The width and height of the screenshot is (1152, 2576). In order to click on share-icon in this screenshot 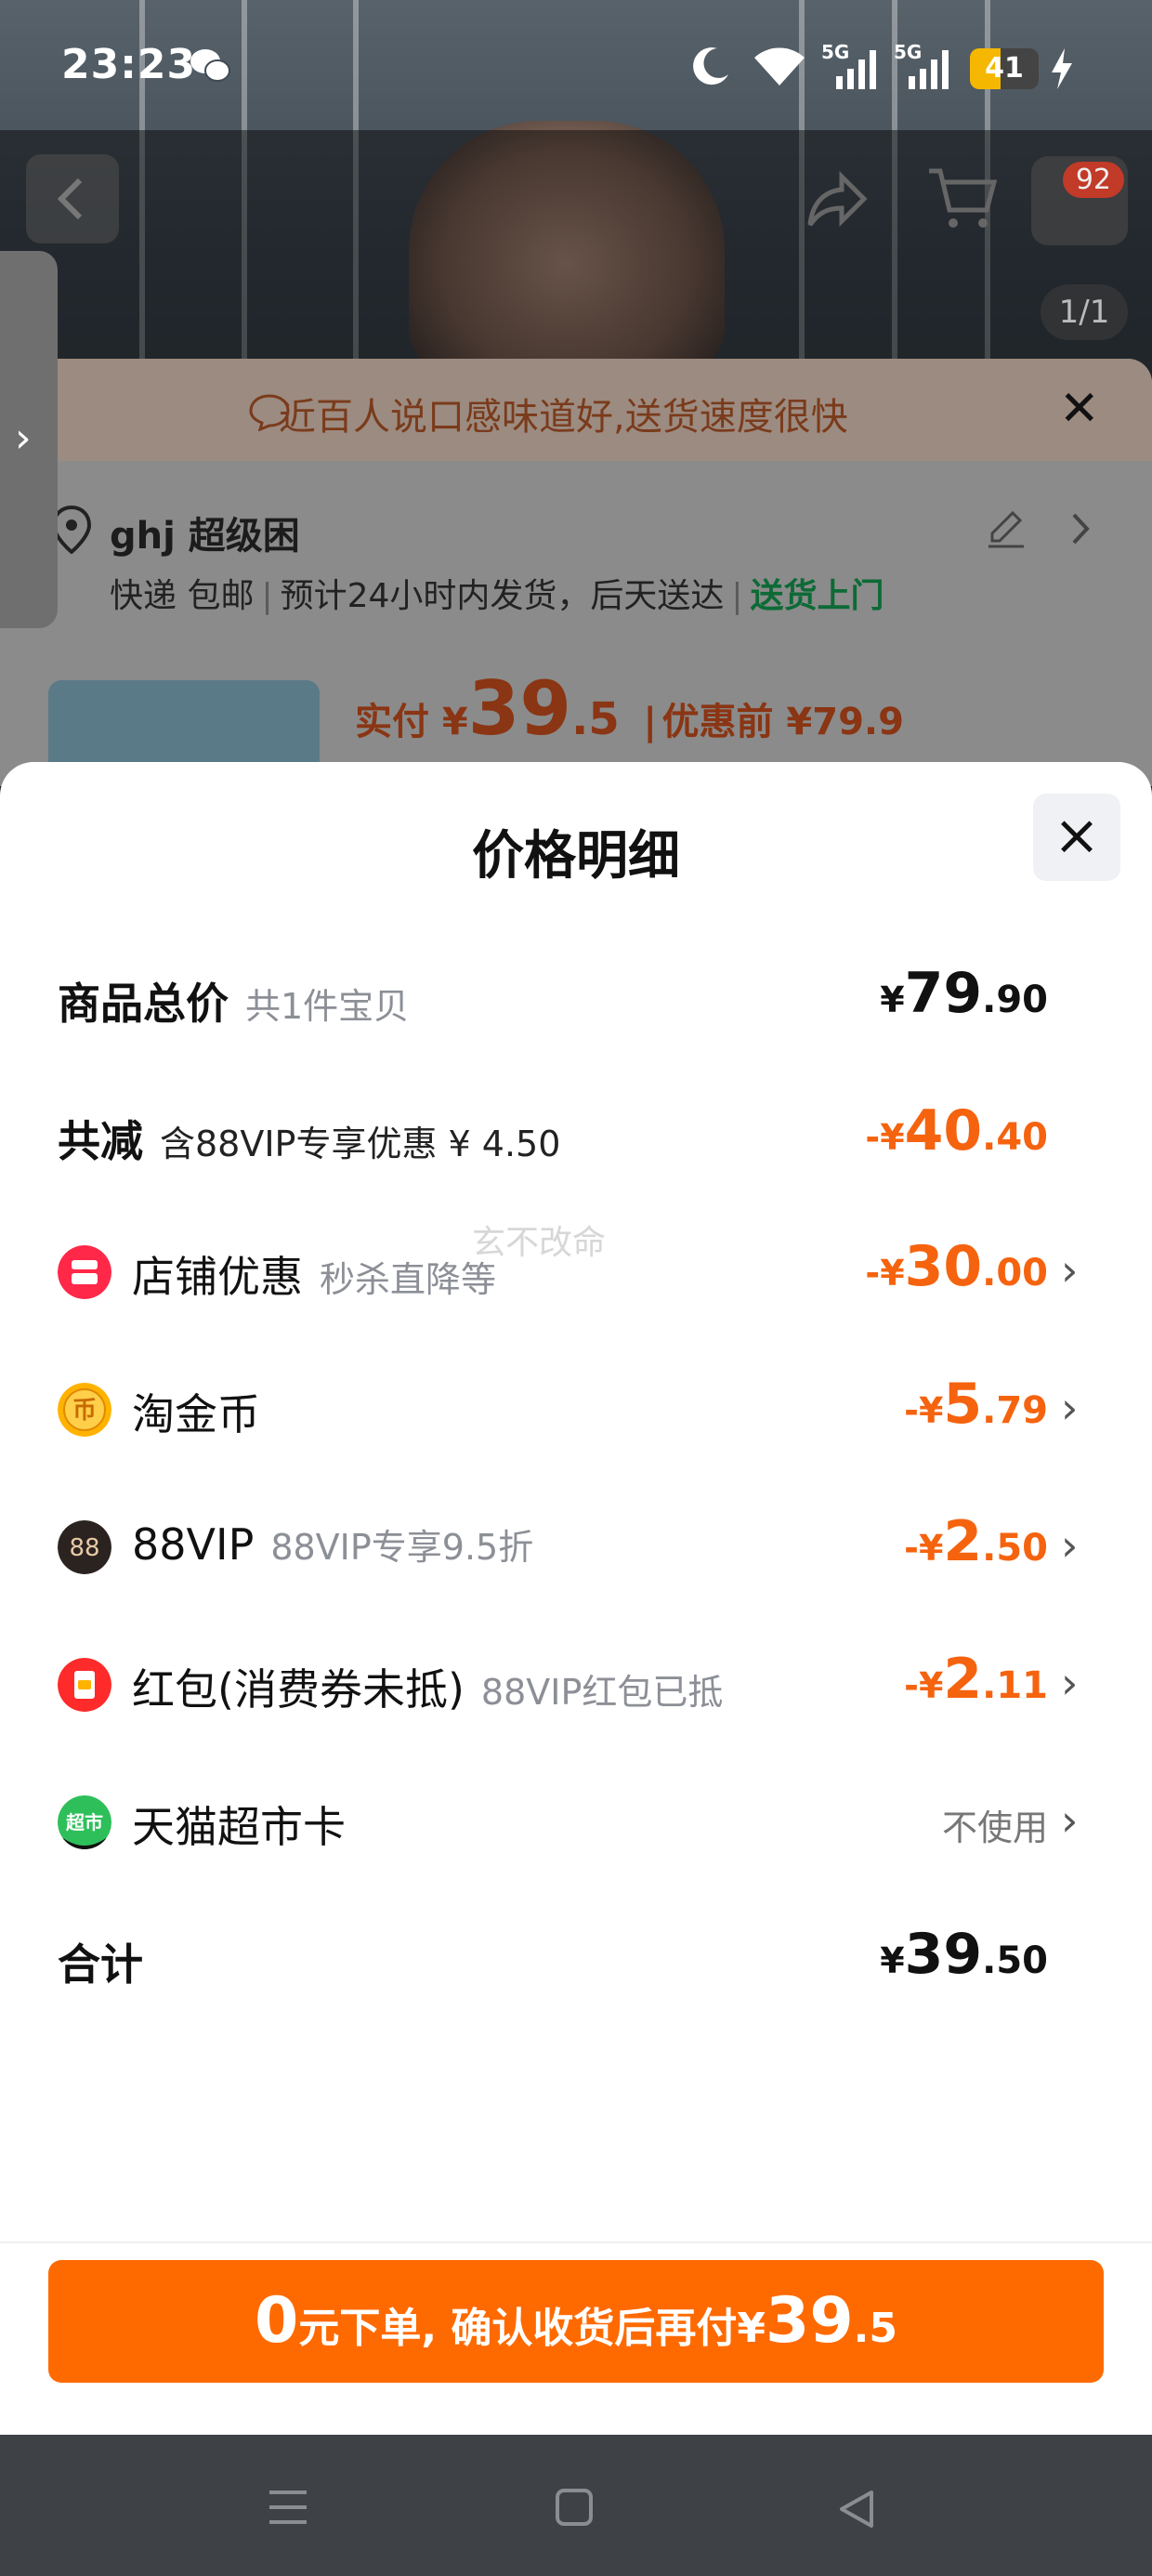, I will do `click(837, 199)`.